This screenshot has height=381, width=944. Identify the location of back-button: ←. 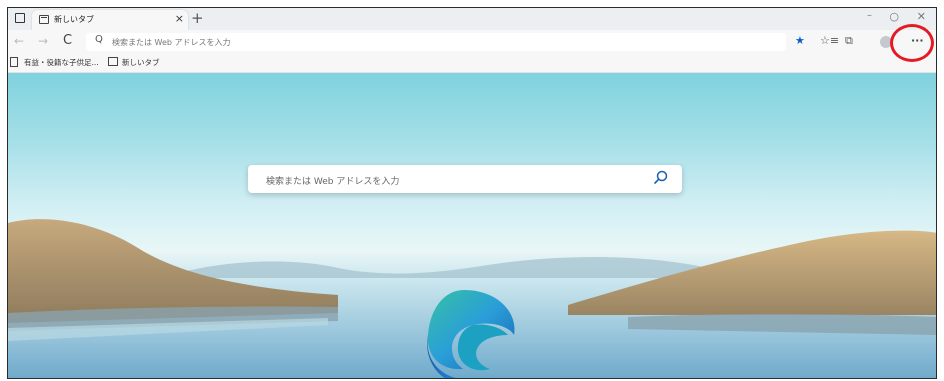
(19, 41).